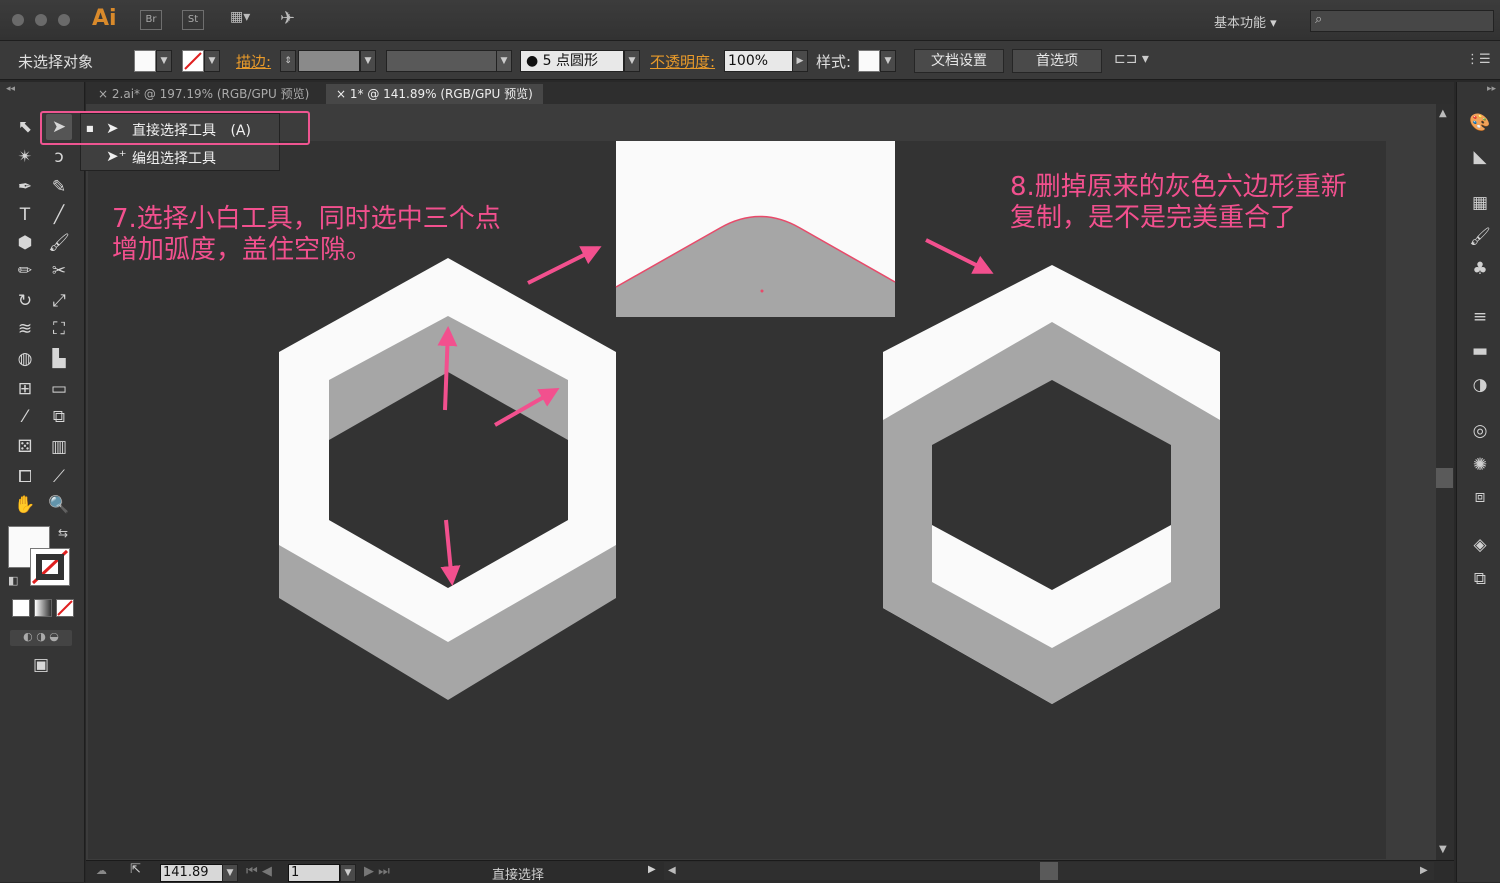 The height and width of the screenshot is (883, 1500). What do you see at coordinates (1444, 478) in the screenshot?
I see `scroll-thumb` at bounding box center [1444, 478].